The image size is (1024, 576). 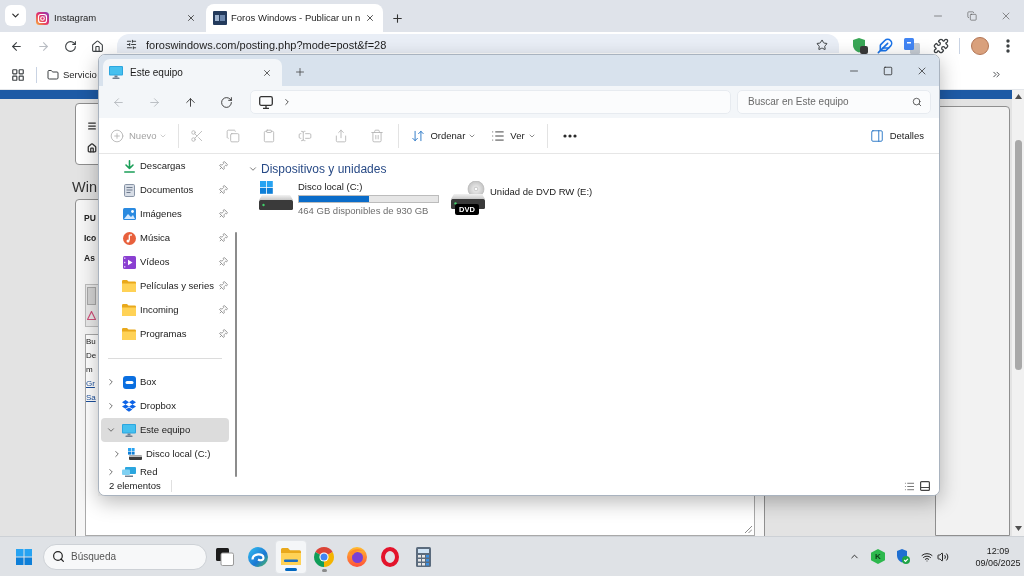 What do you see at coordinates (541, 192) in the screenshot?
I see `drive-name: Unidad de DVD RW (E:)` at bounding box center [541, 192].